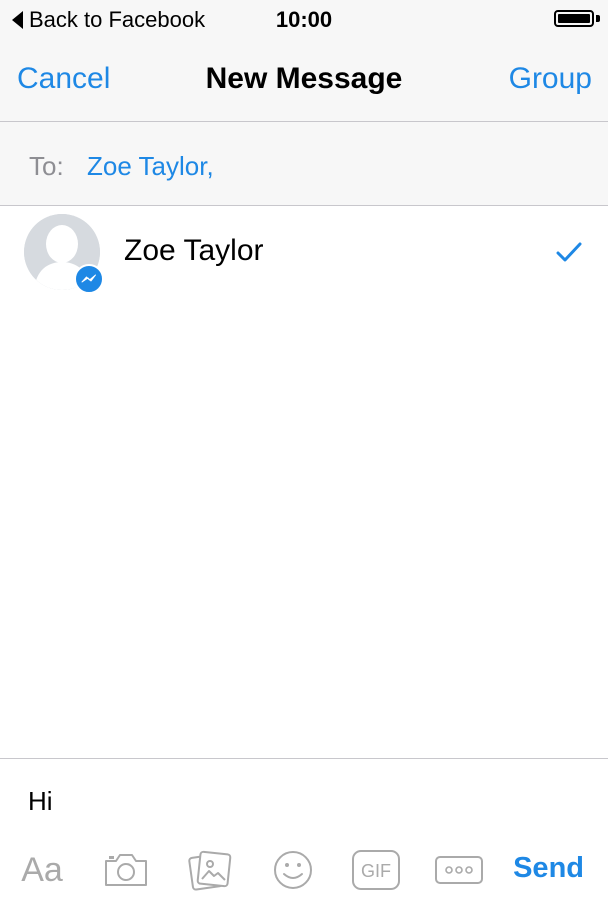 This screenshot has height=912, width=608. What do you see at coordinates (598, 18) in the screenshot?
I see `battery-tip` at bounding box center [598, 18].